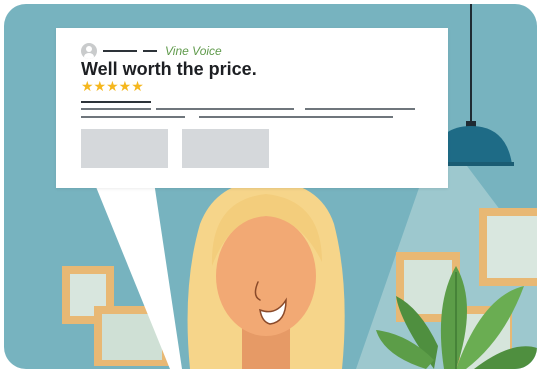  What do you see at coordinates (89, 51) in the screenshot?
I see `user-avatar-icon` at bounding box center [89, 51].